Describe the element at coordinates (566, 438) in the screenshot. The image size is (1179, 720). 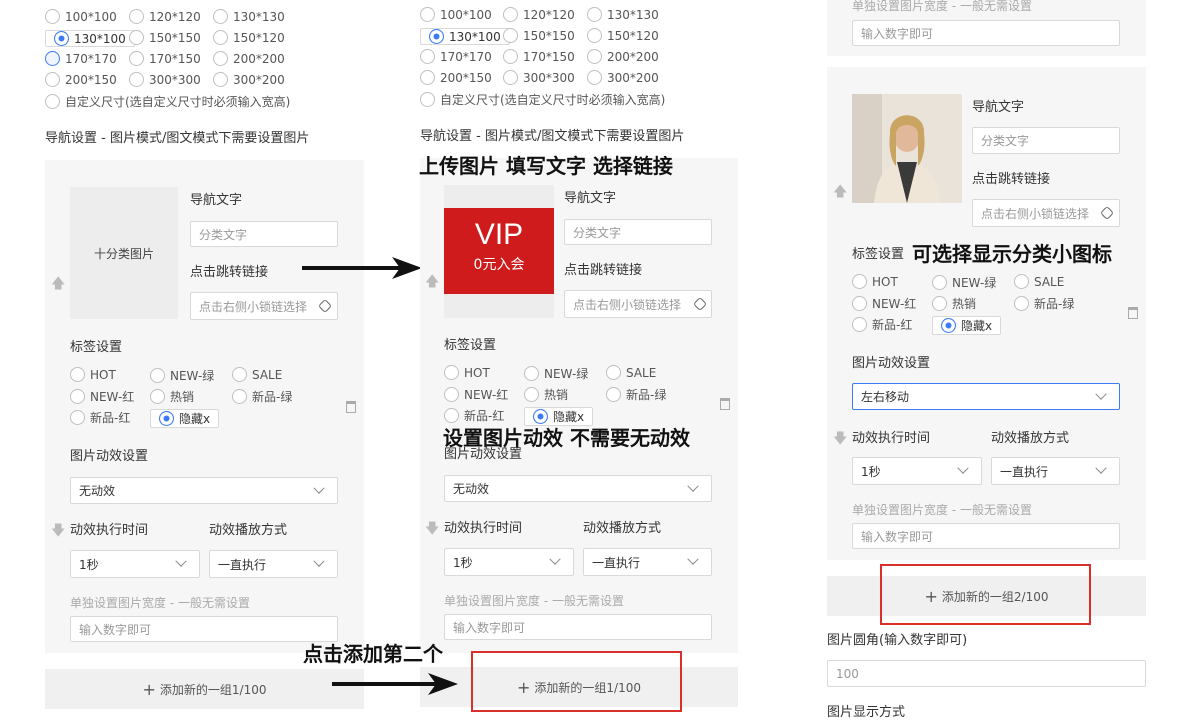
I see `annotation-anim: 设置图片动效 不需要无动效` at that location.